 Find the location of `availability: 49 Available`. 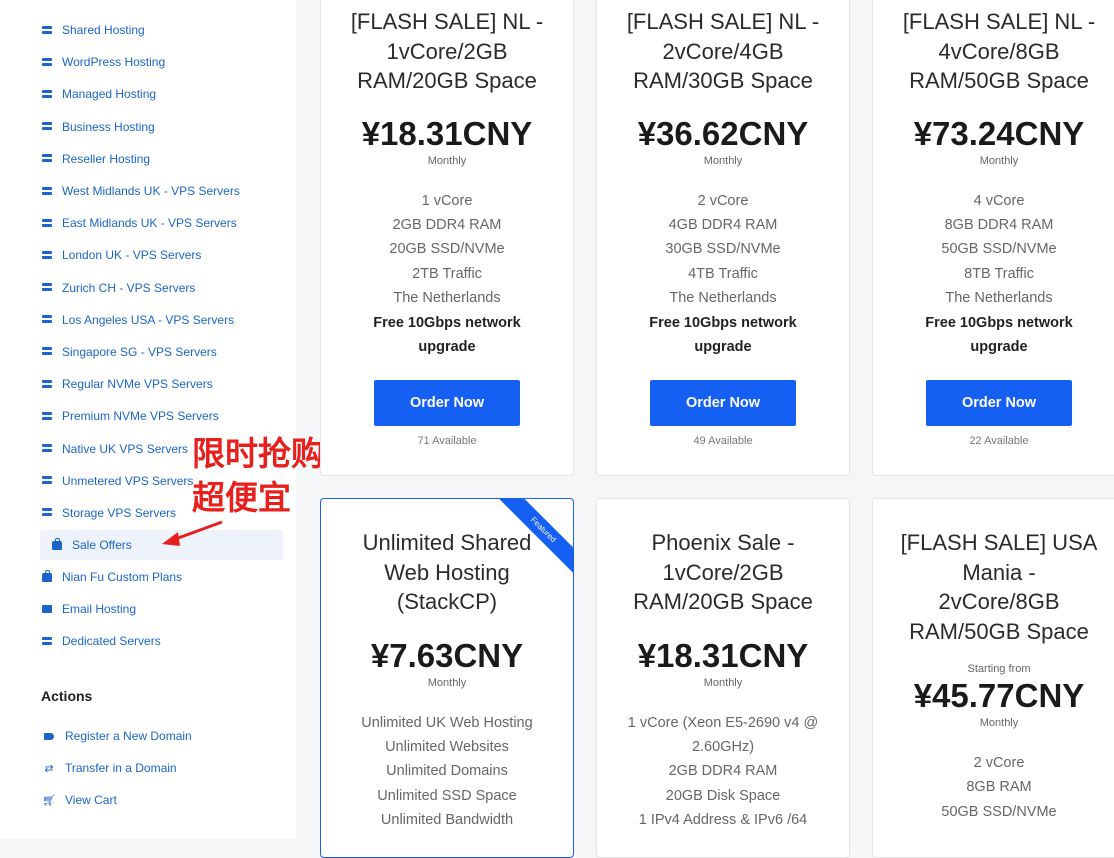

availability: 49 Available is located at coordinates (723, 441).